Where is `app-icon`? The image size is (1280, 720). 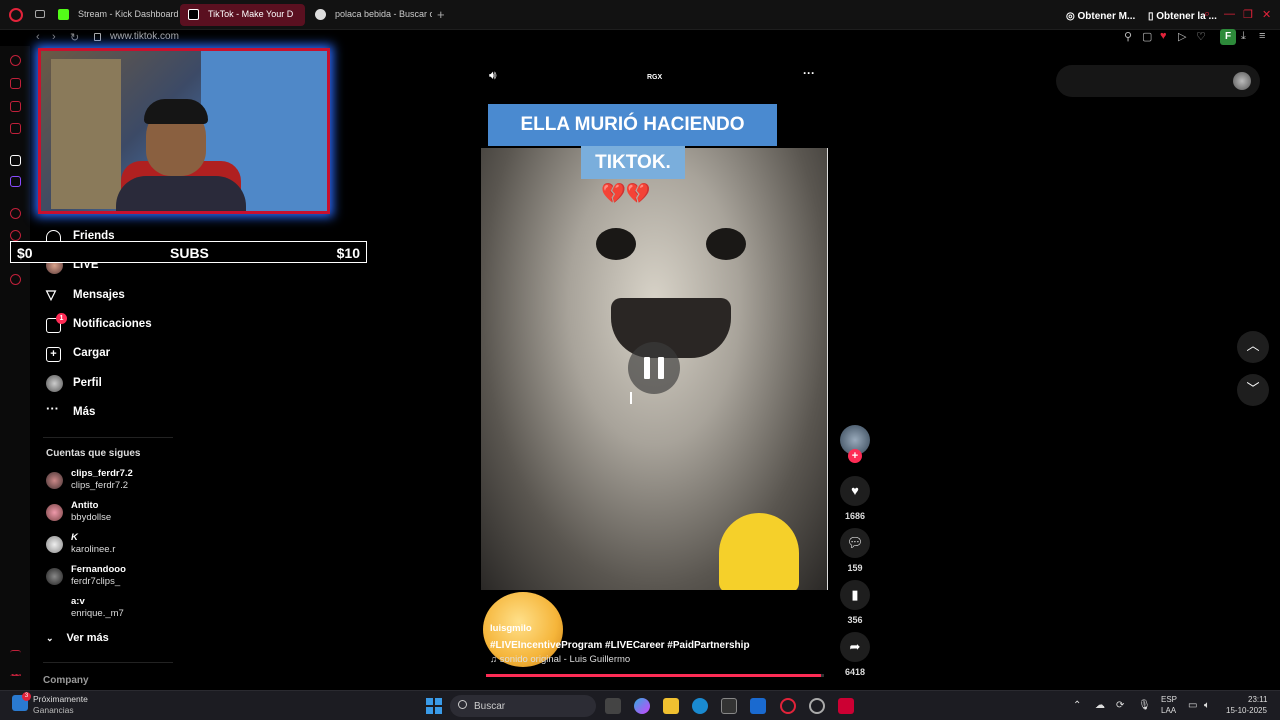 app-icon is located at coordinates (758, 706).